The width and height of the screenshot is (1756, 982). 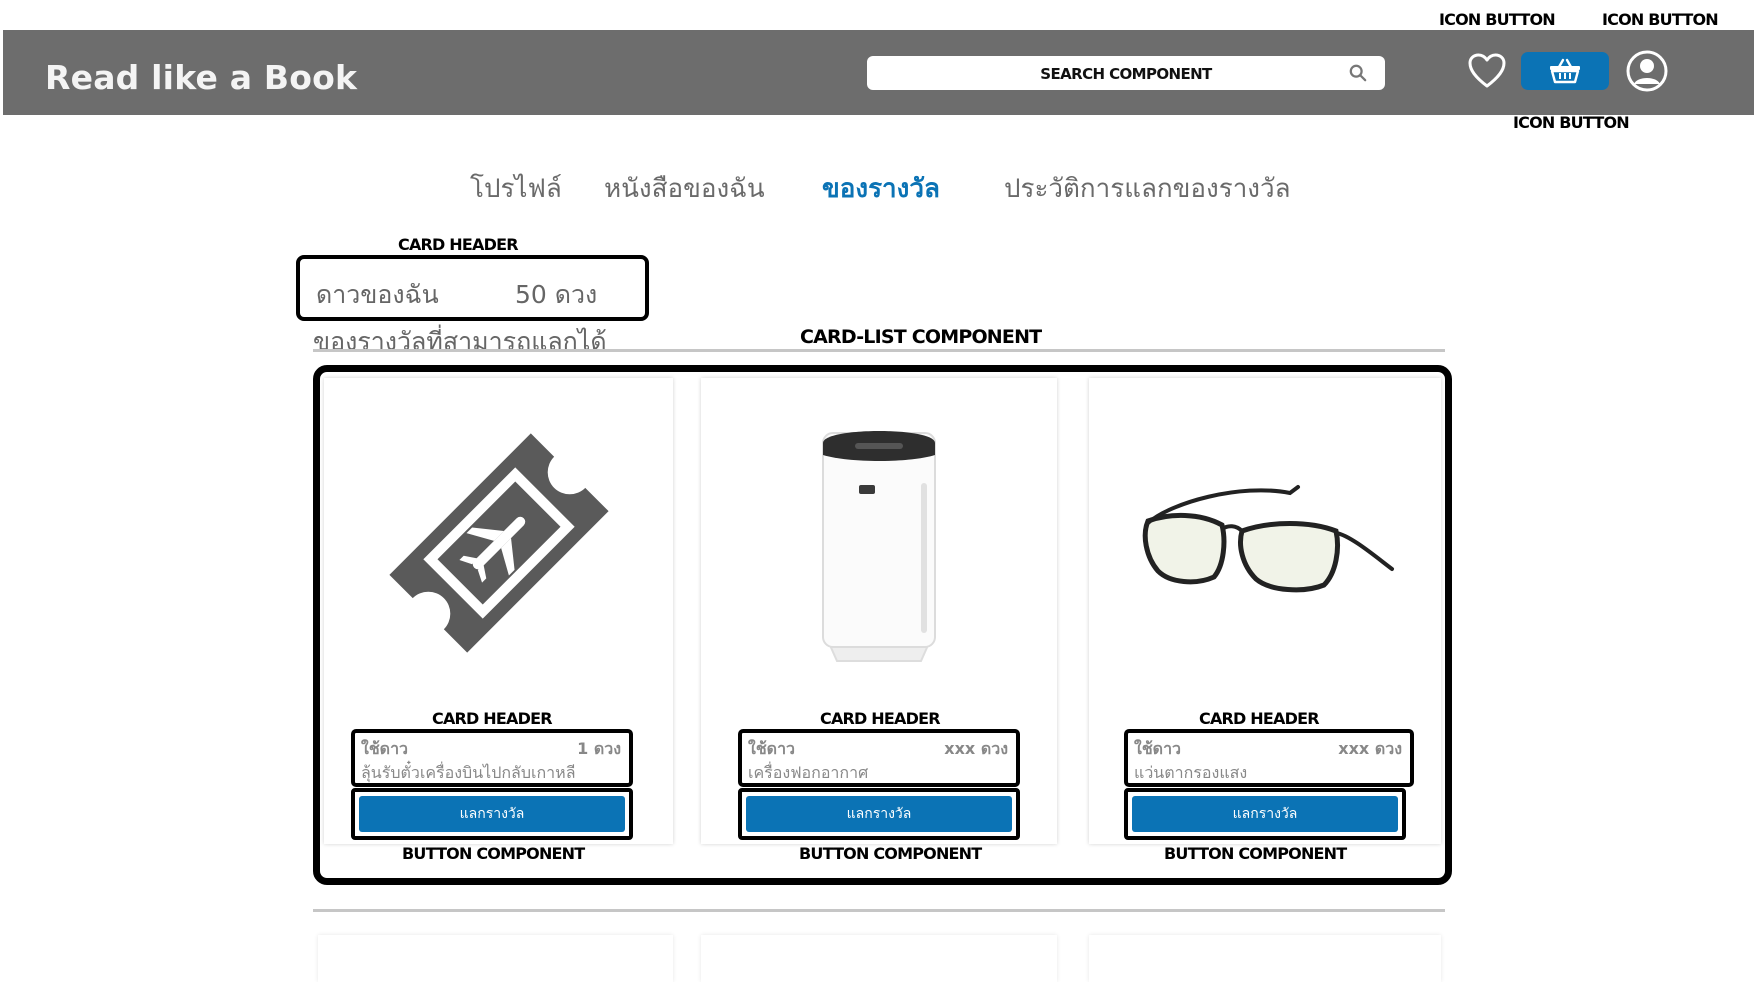 What do you see at coordinates (879, 350) in the screenshot?
I see `section-divider` at bounding box center [879, 350].